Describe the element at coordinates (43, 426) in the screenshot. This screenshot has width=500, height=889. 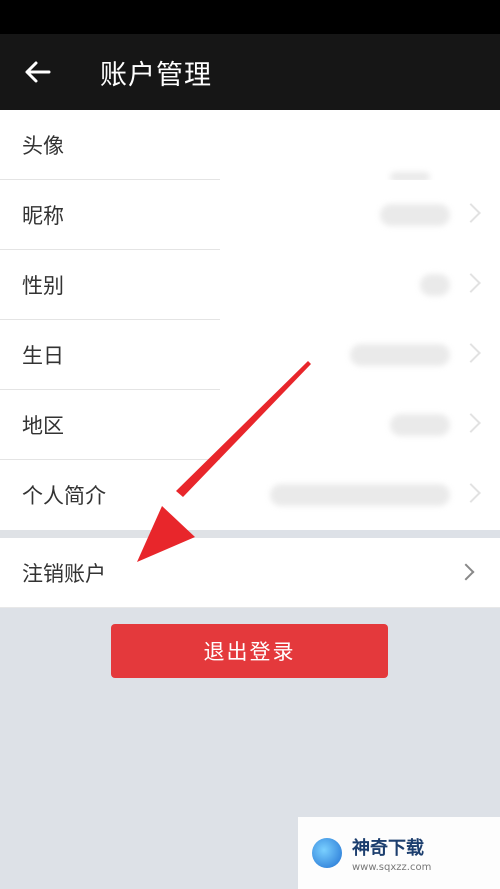
I see `row-label: 地区` at that location.